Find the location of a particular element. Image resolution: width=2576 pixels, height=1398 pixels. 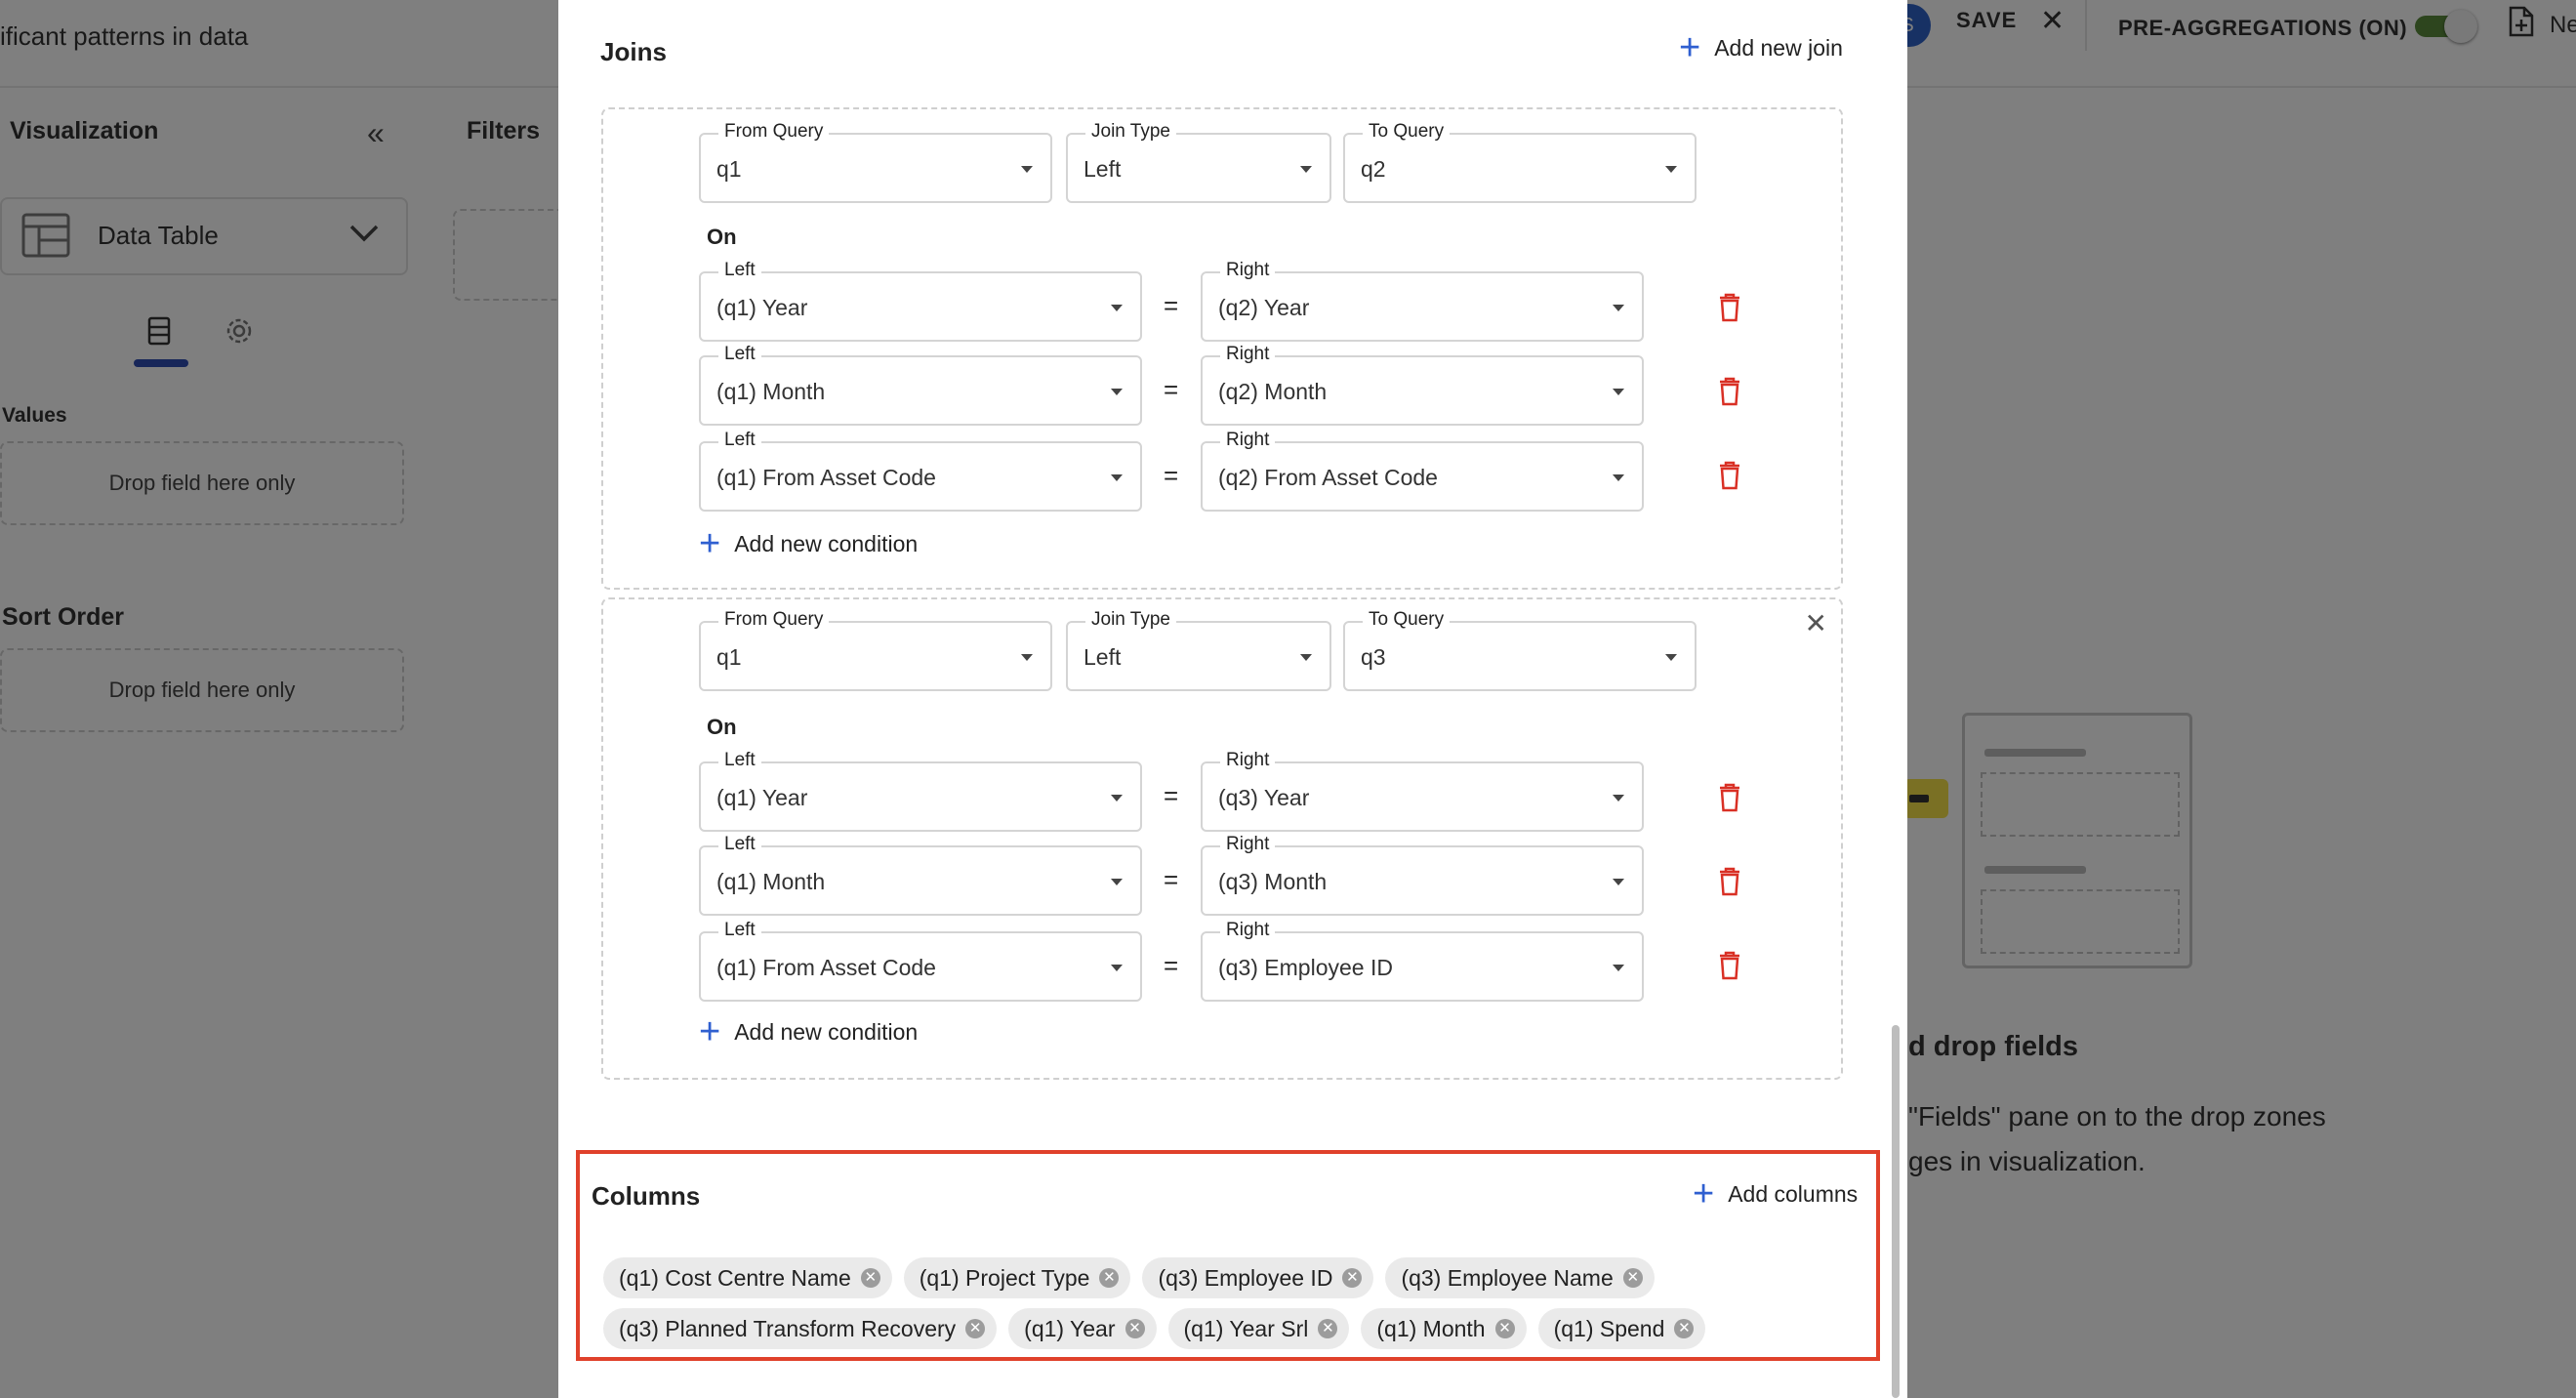

condition-right-select: Right (q2) From Asset Code is located at coordinates (1422, 471).